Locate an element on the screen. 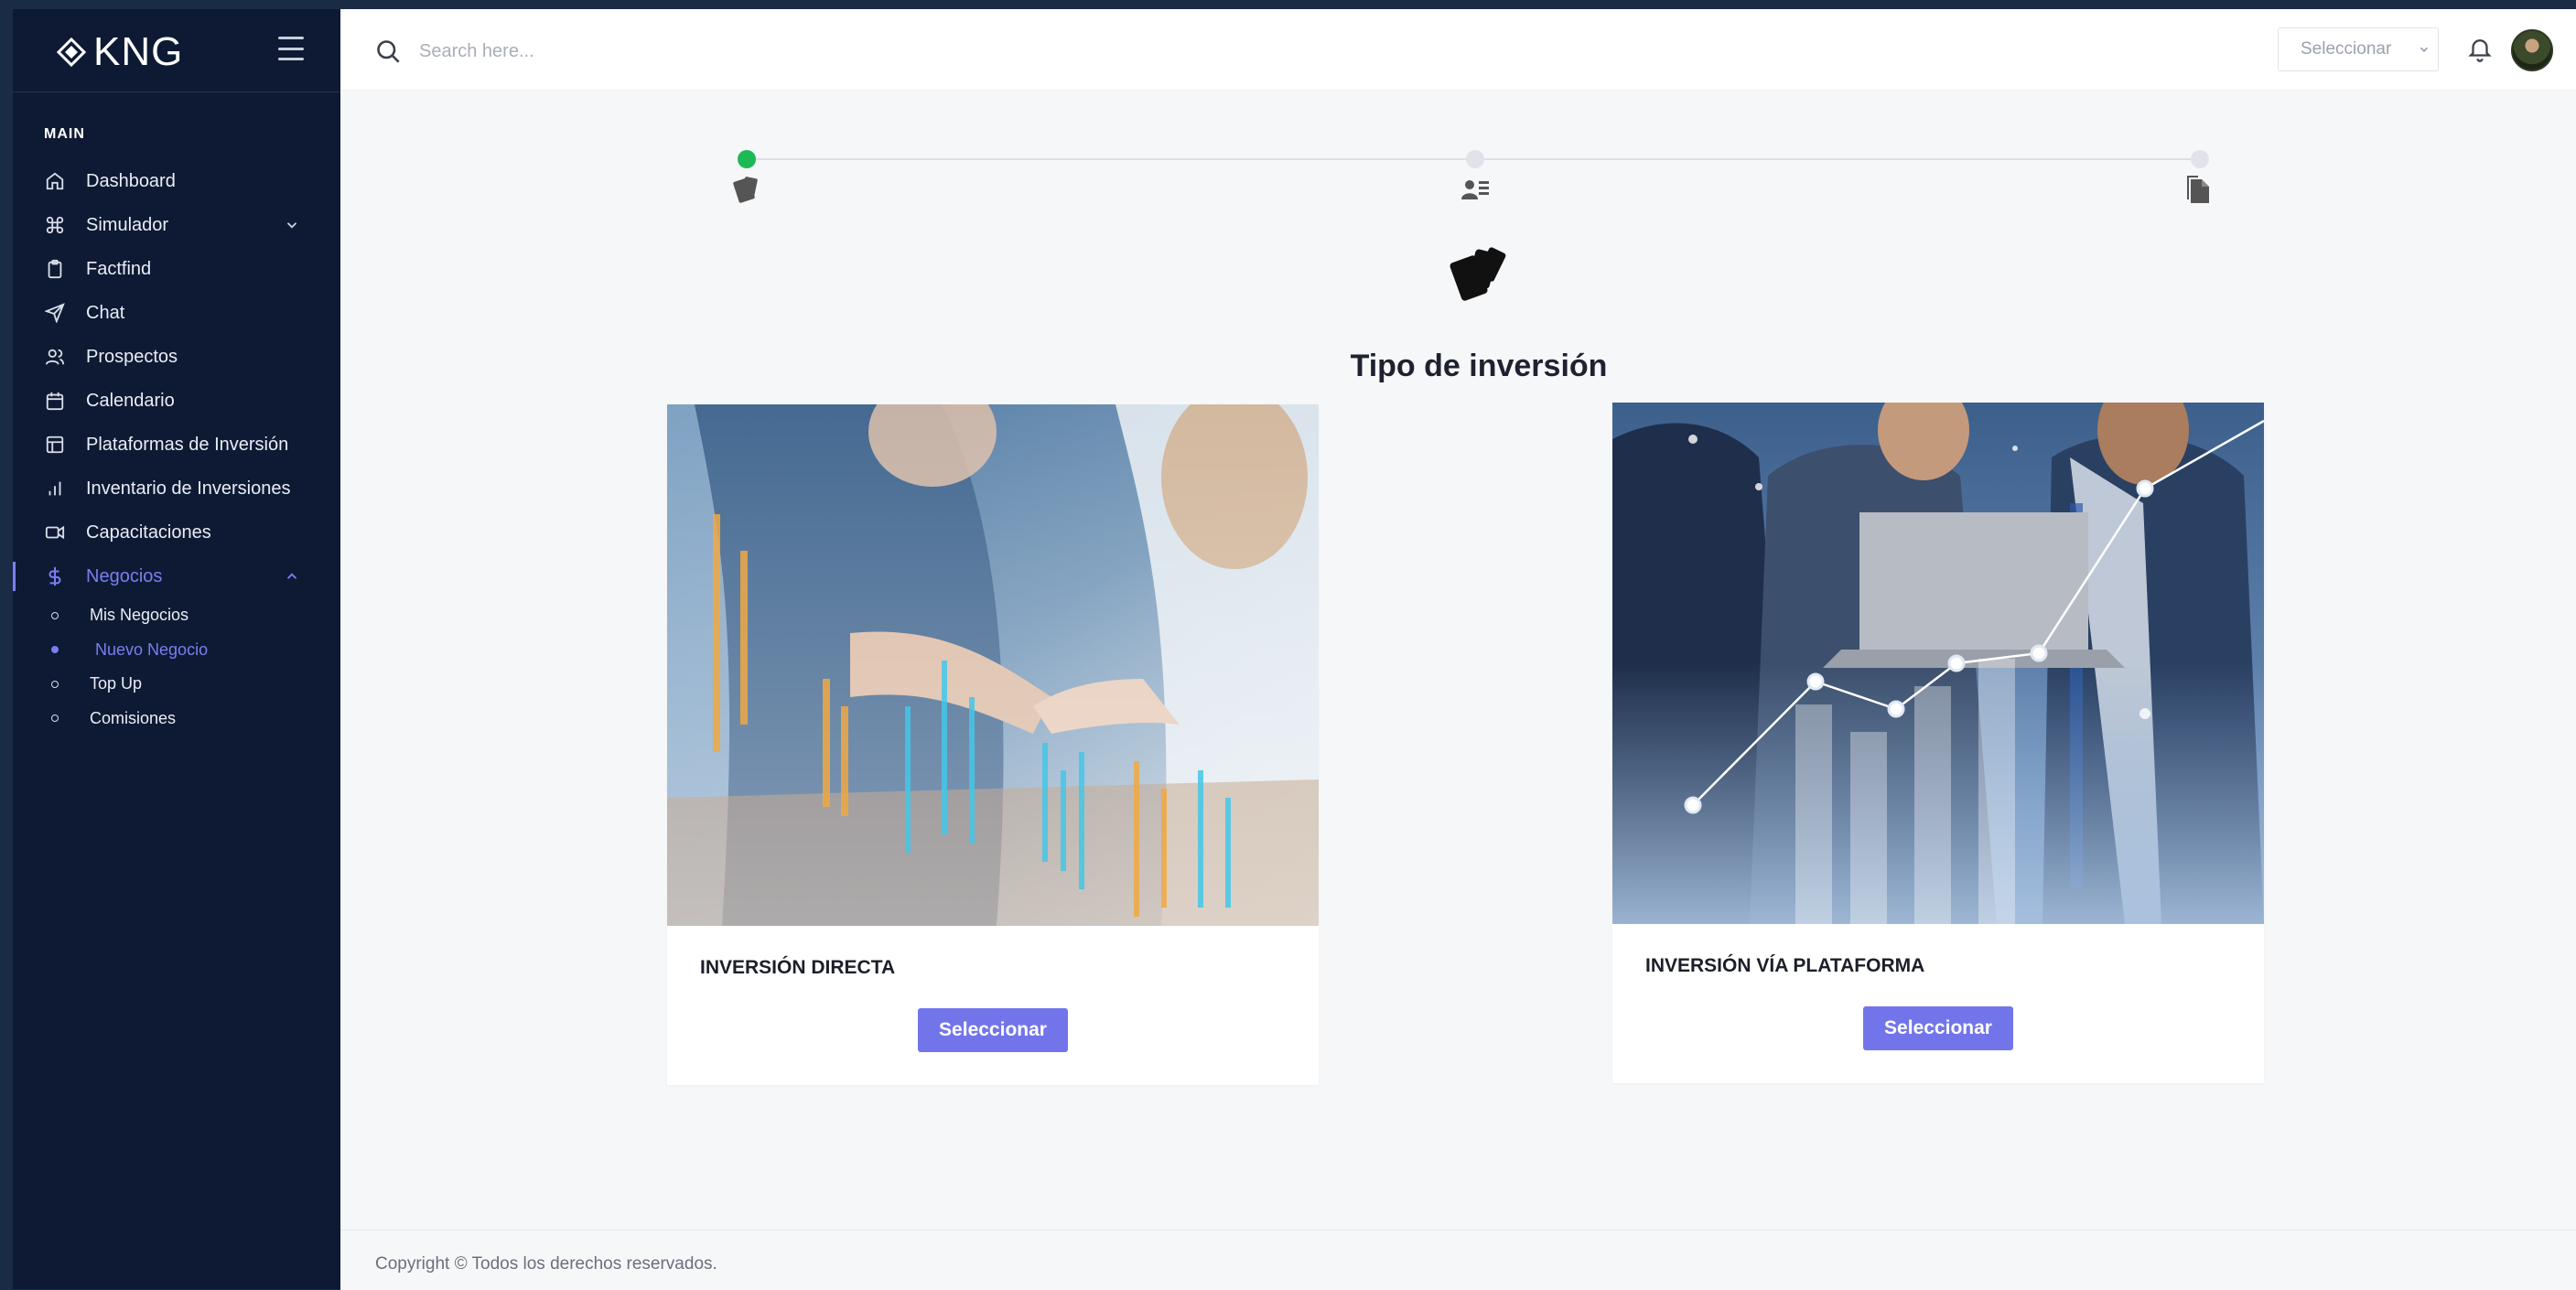 This screenshot has width=2576, height=1290. sidebar-item-label: Inventario de Inversiones is located at coordinates (188, 488).